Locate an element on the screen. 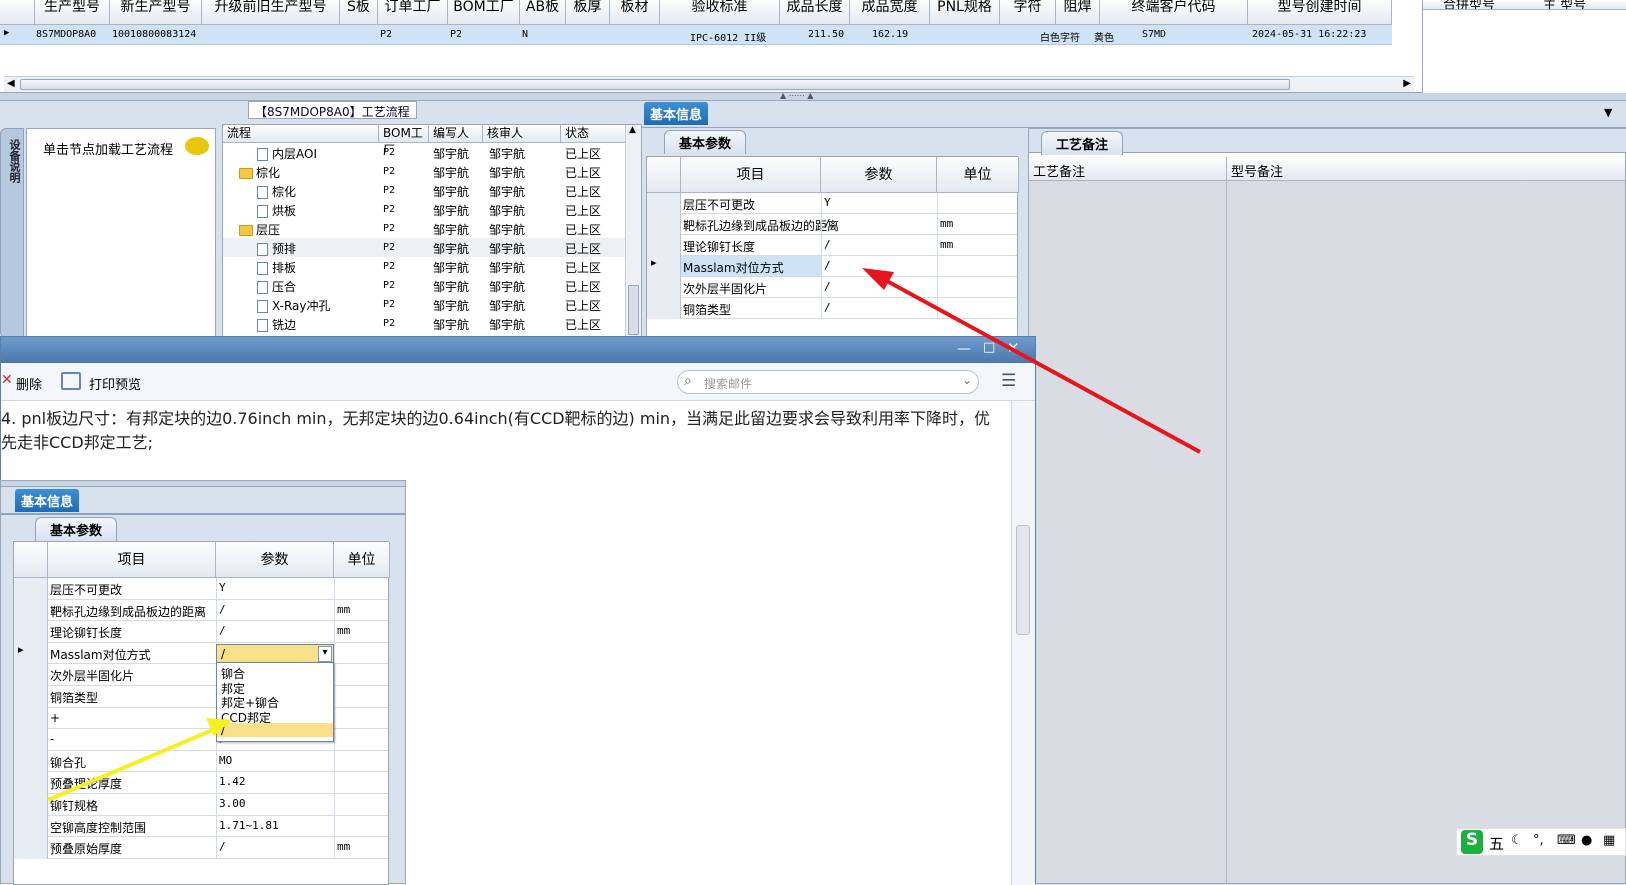 The width and height of the screenshot is (1626, 885). keyboard-icon: ⌨ is located at coordinates (1566, 840).